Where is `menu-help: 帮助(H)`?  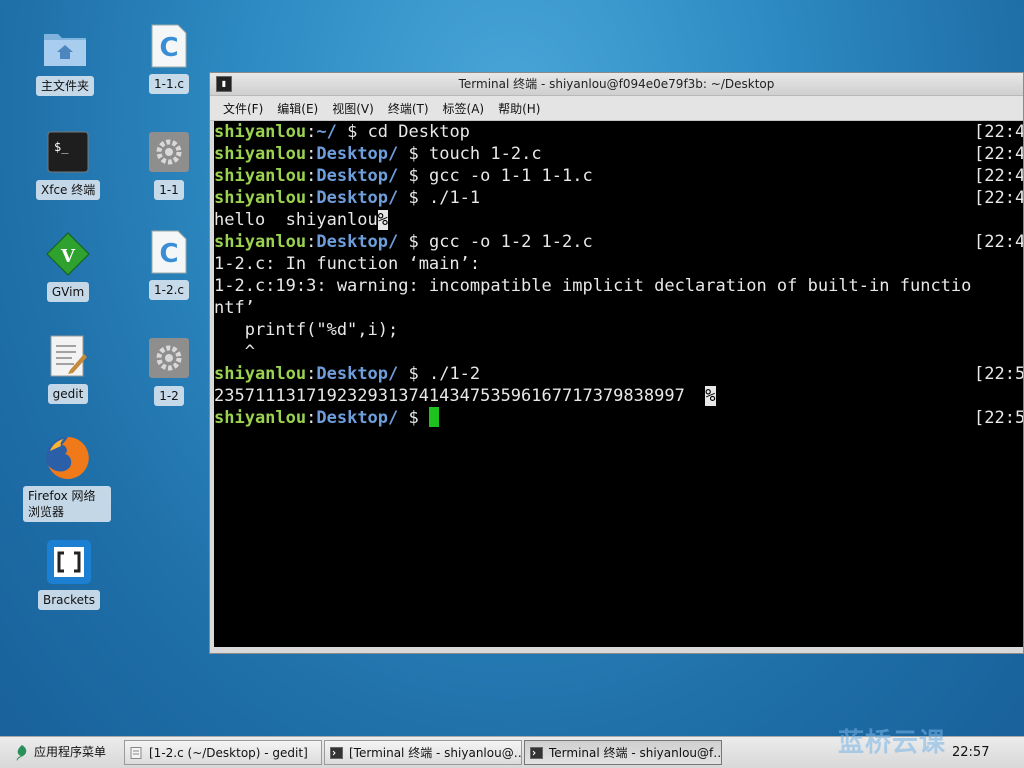 menu-help: 帮助(H) is located at coordinates (519, 108).